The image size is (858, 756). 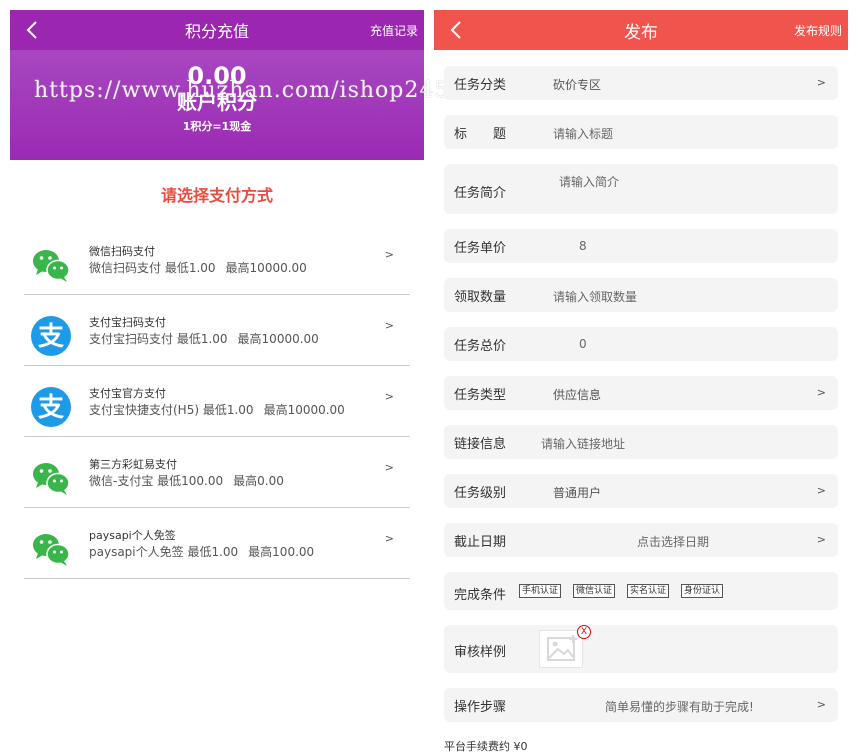 What do you see at coordinates (641, 393) in the screenshot?
I see `task-type-select: 任务类型 供应信息 >` at bounding box center [641, 393].